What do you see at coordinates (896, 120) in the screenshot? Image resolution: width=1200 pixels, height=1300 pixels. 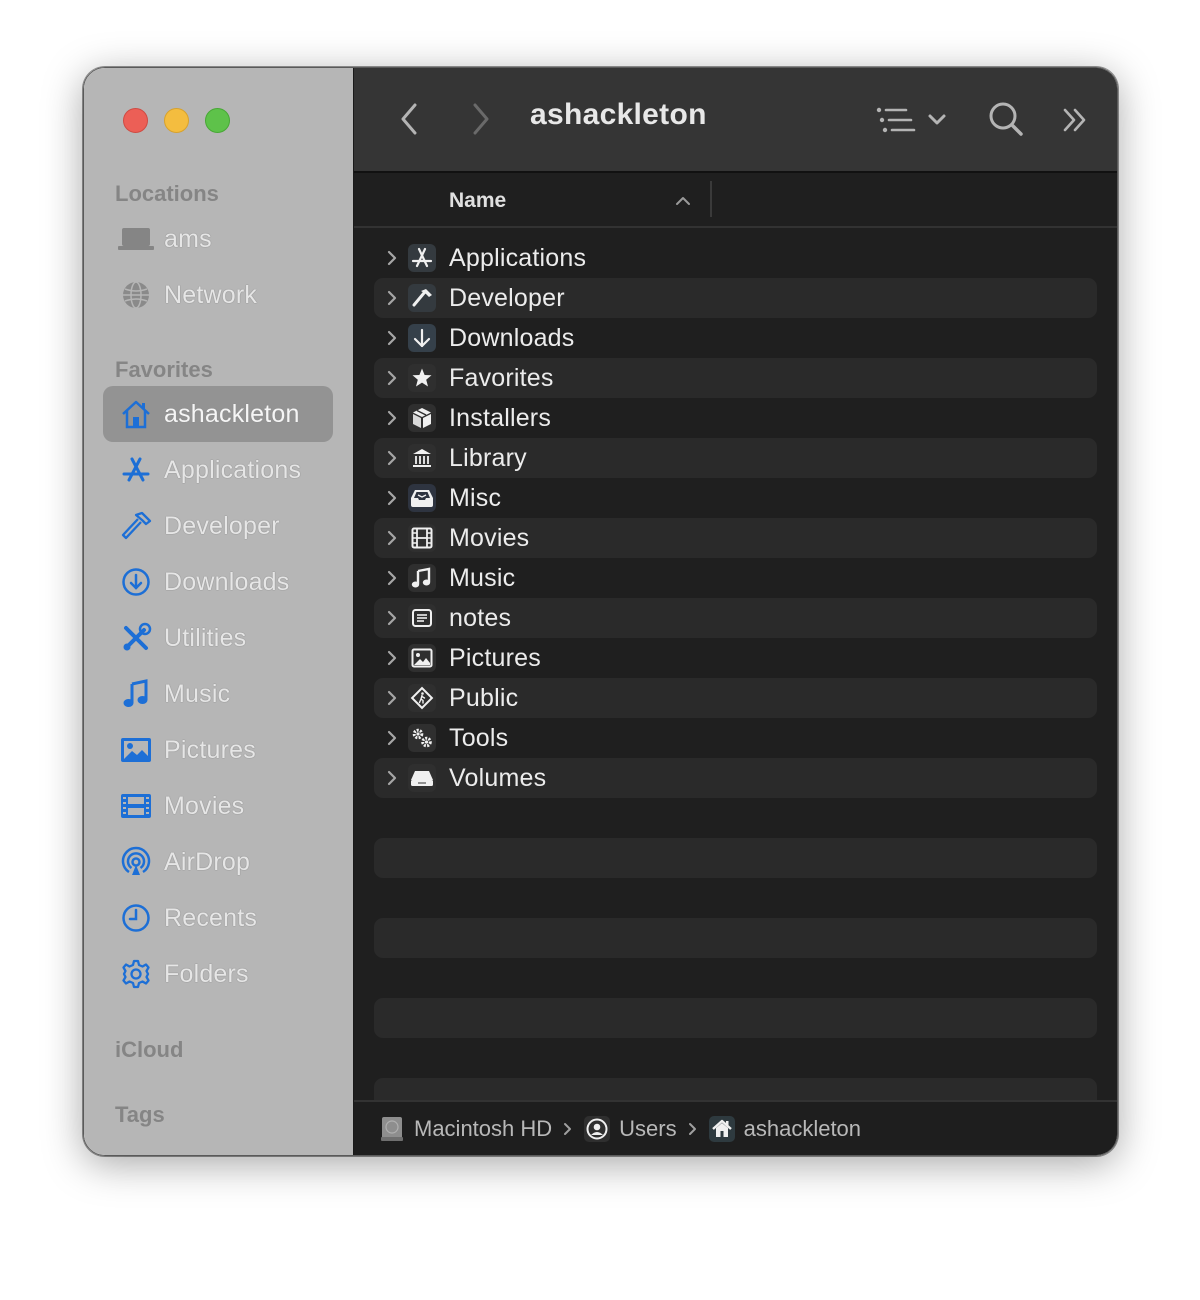 I see `list-view-icon` at bounding box center [896, 120].